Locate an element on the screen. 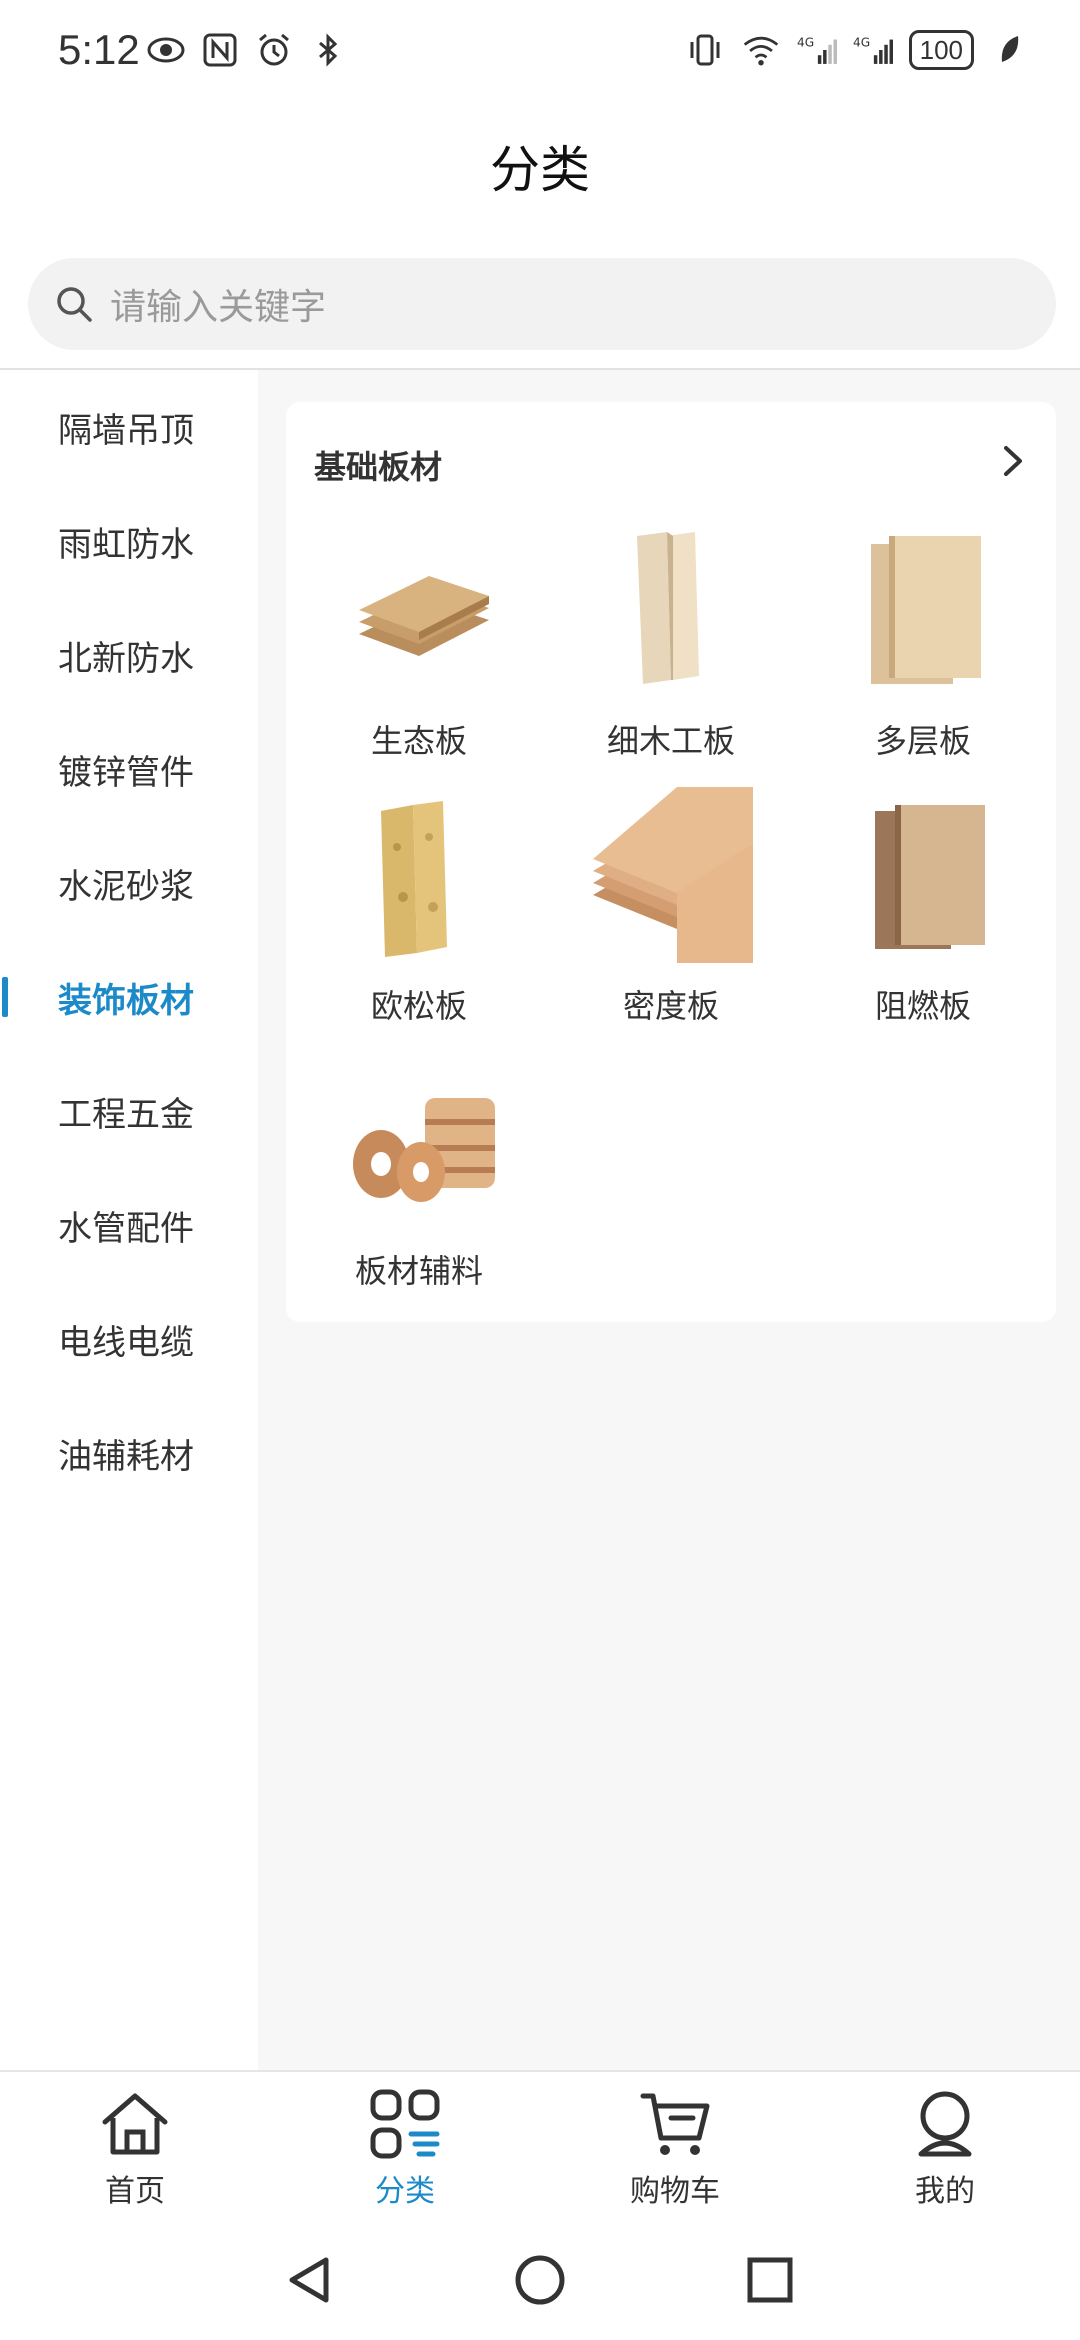 This screenshot has width=1080, height=2340. sidebar-item-北新防水: 北新防水 is located at coordinates (129, 655).